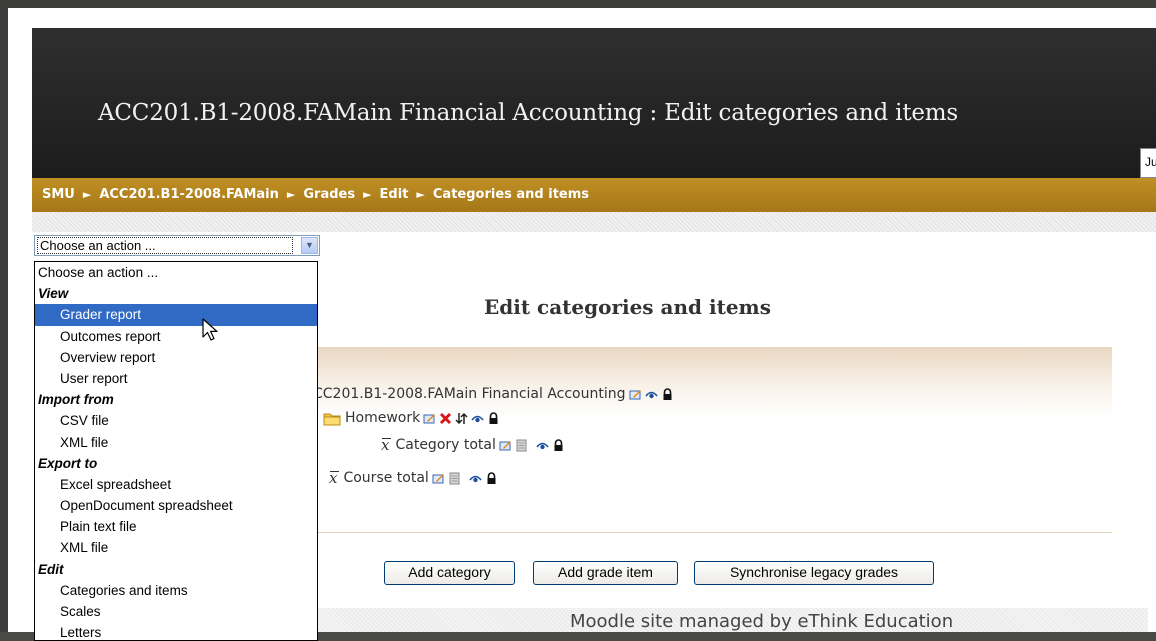 The image size is (1156, 641). What do you see at coordinates (176, 357) in the screenshot?
I see `dropdown-option: Overview report` at bounding box center [176, 357].